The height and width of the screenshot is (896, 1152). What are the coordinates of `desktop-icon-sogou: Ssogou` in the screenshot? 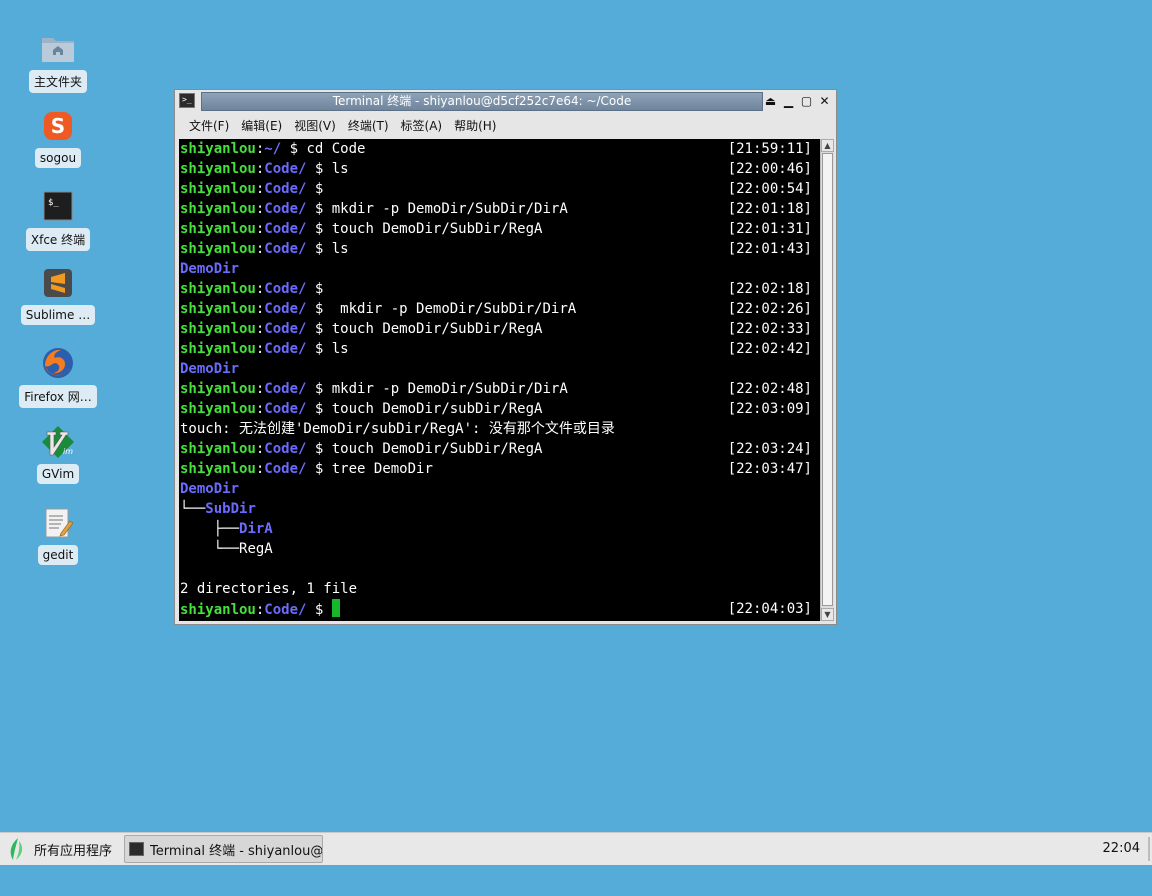 It's located at (58, 138).